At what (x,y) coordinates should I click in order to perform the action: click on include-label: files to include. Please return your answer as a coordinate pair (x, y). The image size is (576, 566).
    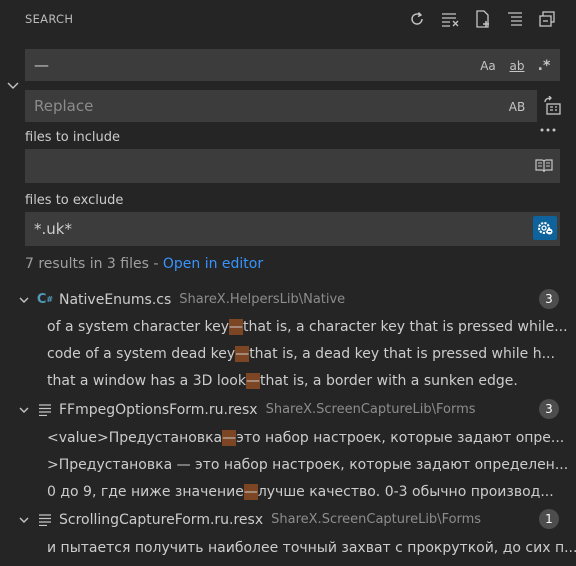
    Looking at the image, I should click on (72, 137).